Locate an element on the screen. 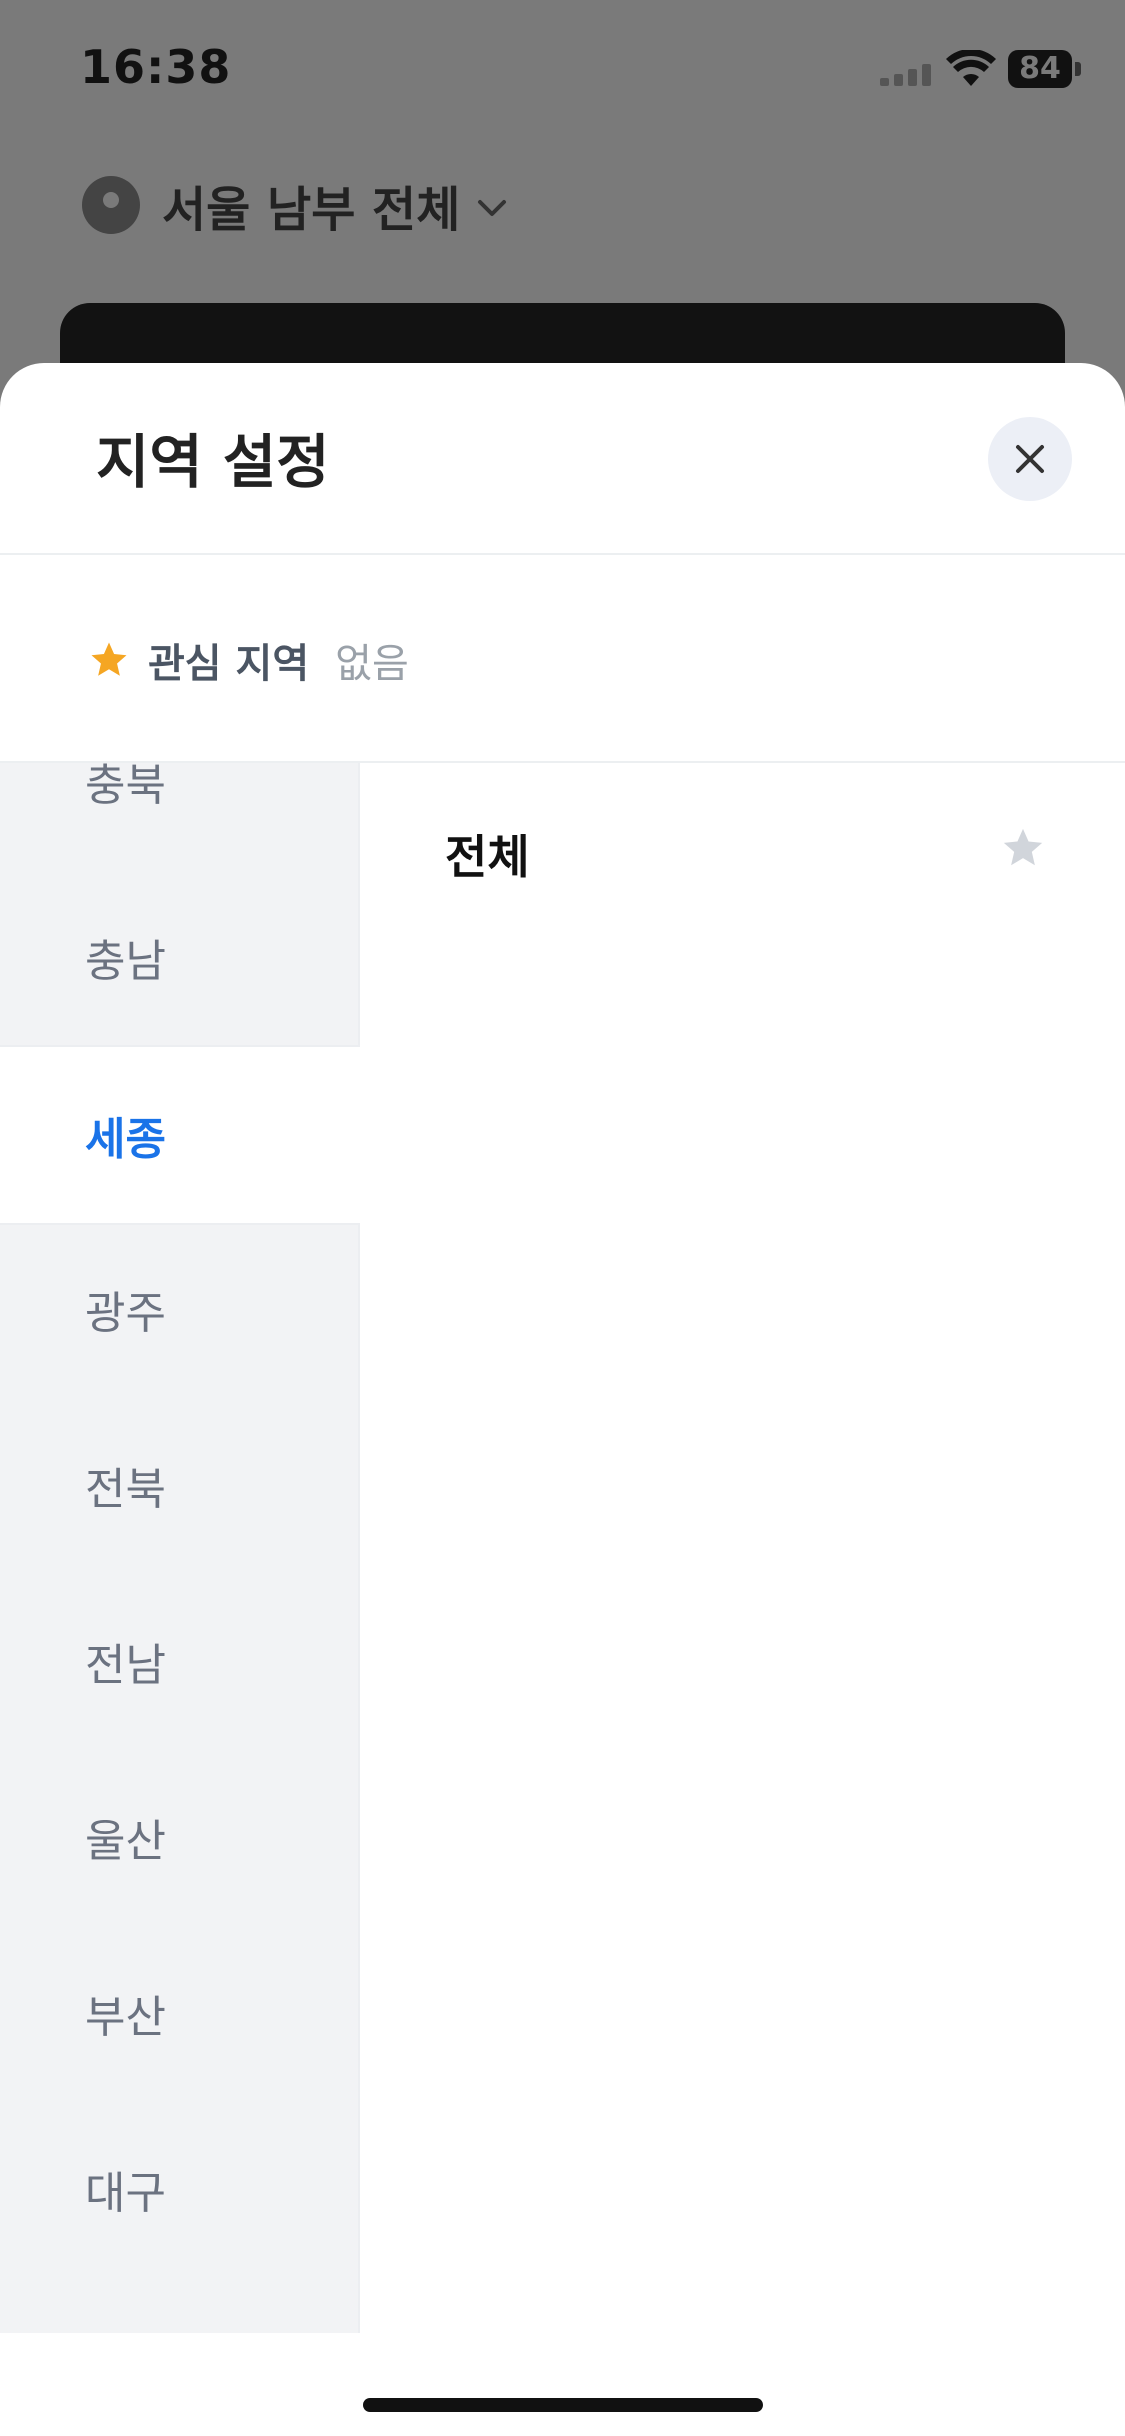 The height and width of the screenshot is (2436, 1125). chevron-down-icon is located at coordinates (492, 208).